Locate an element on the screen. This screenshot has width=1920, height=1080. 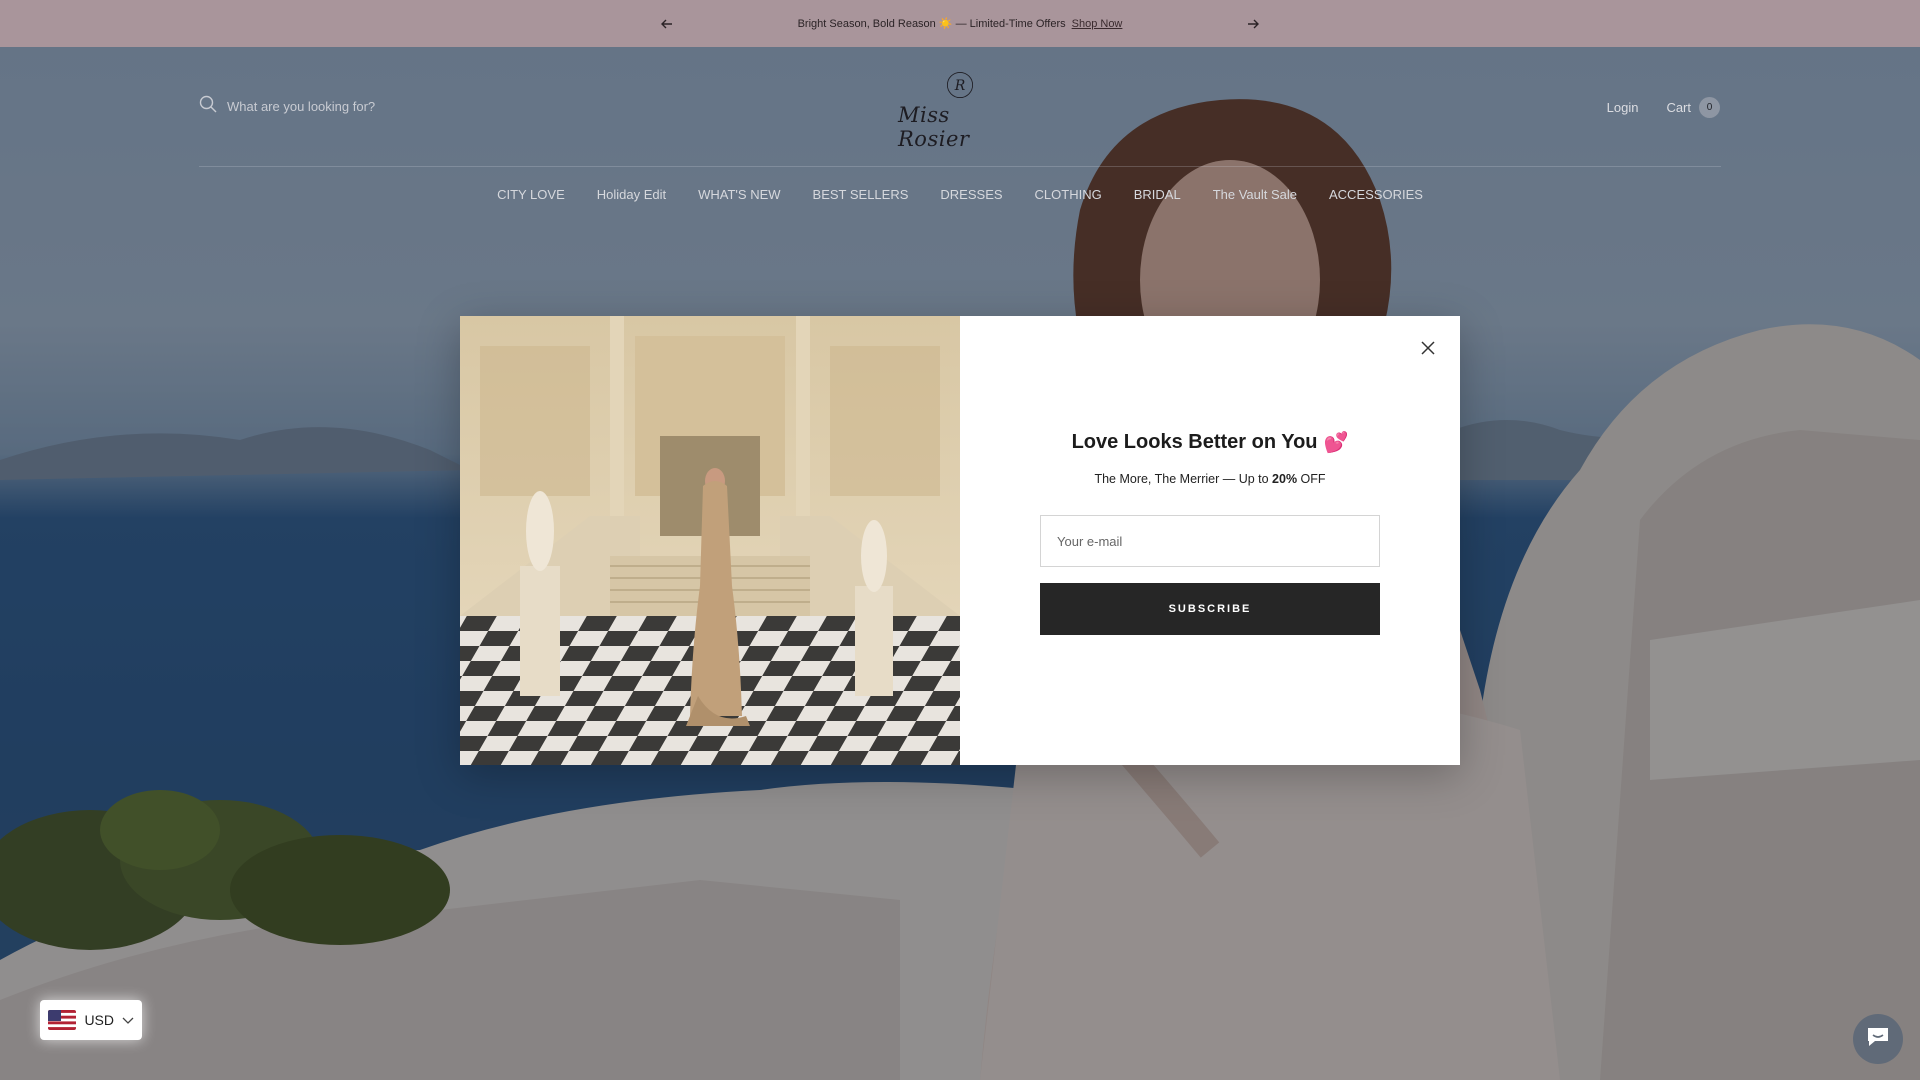
modal-promo-image is located at coordinates (710, 540).